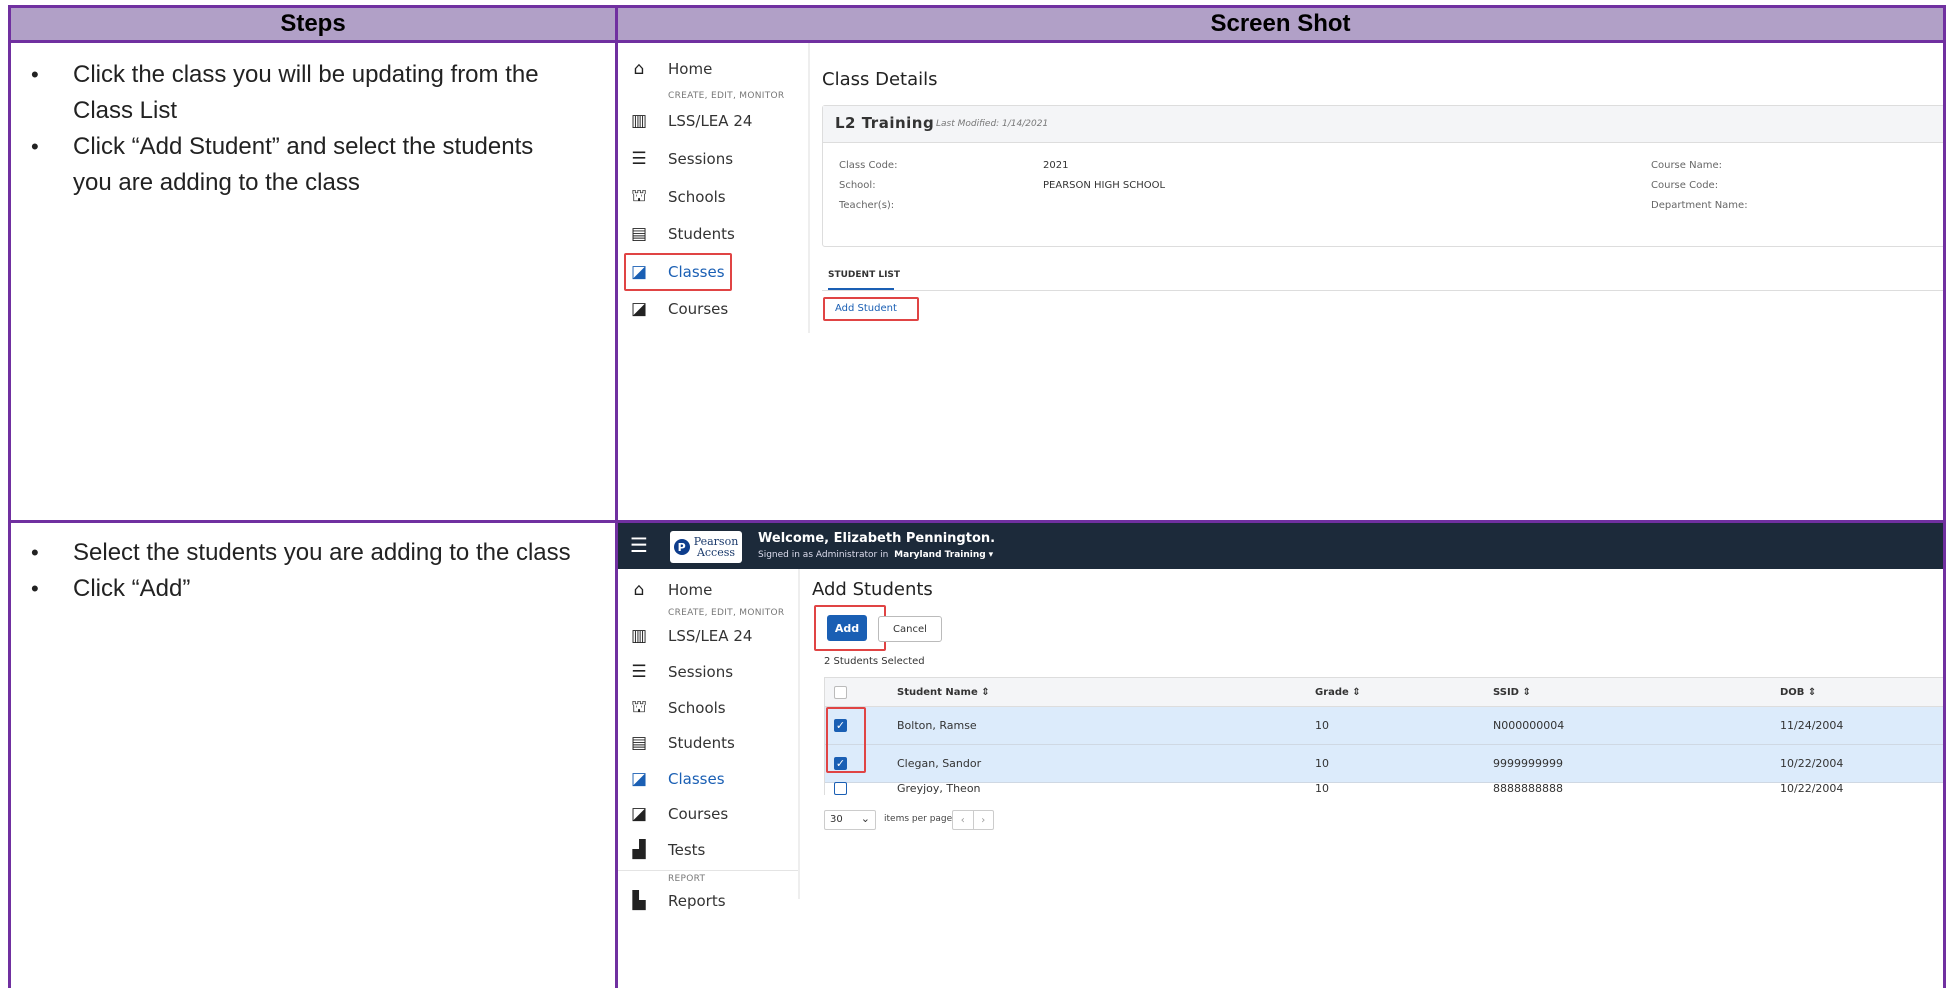 Image resolution: width=1946 pixels, height=988 pixels. Describe the element at coordinates (639, 545) in the screenshot. I see `menu-icon: ☰` at that location.